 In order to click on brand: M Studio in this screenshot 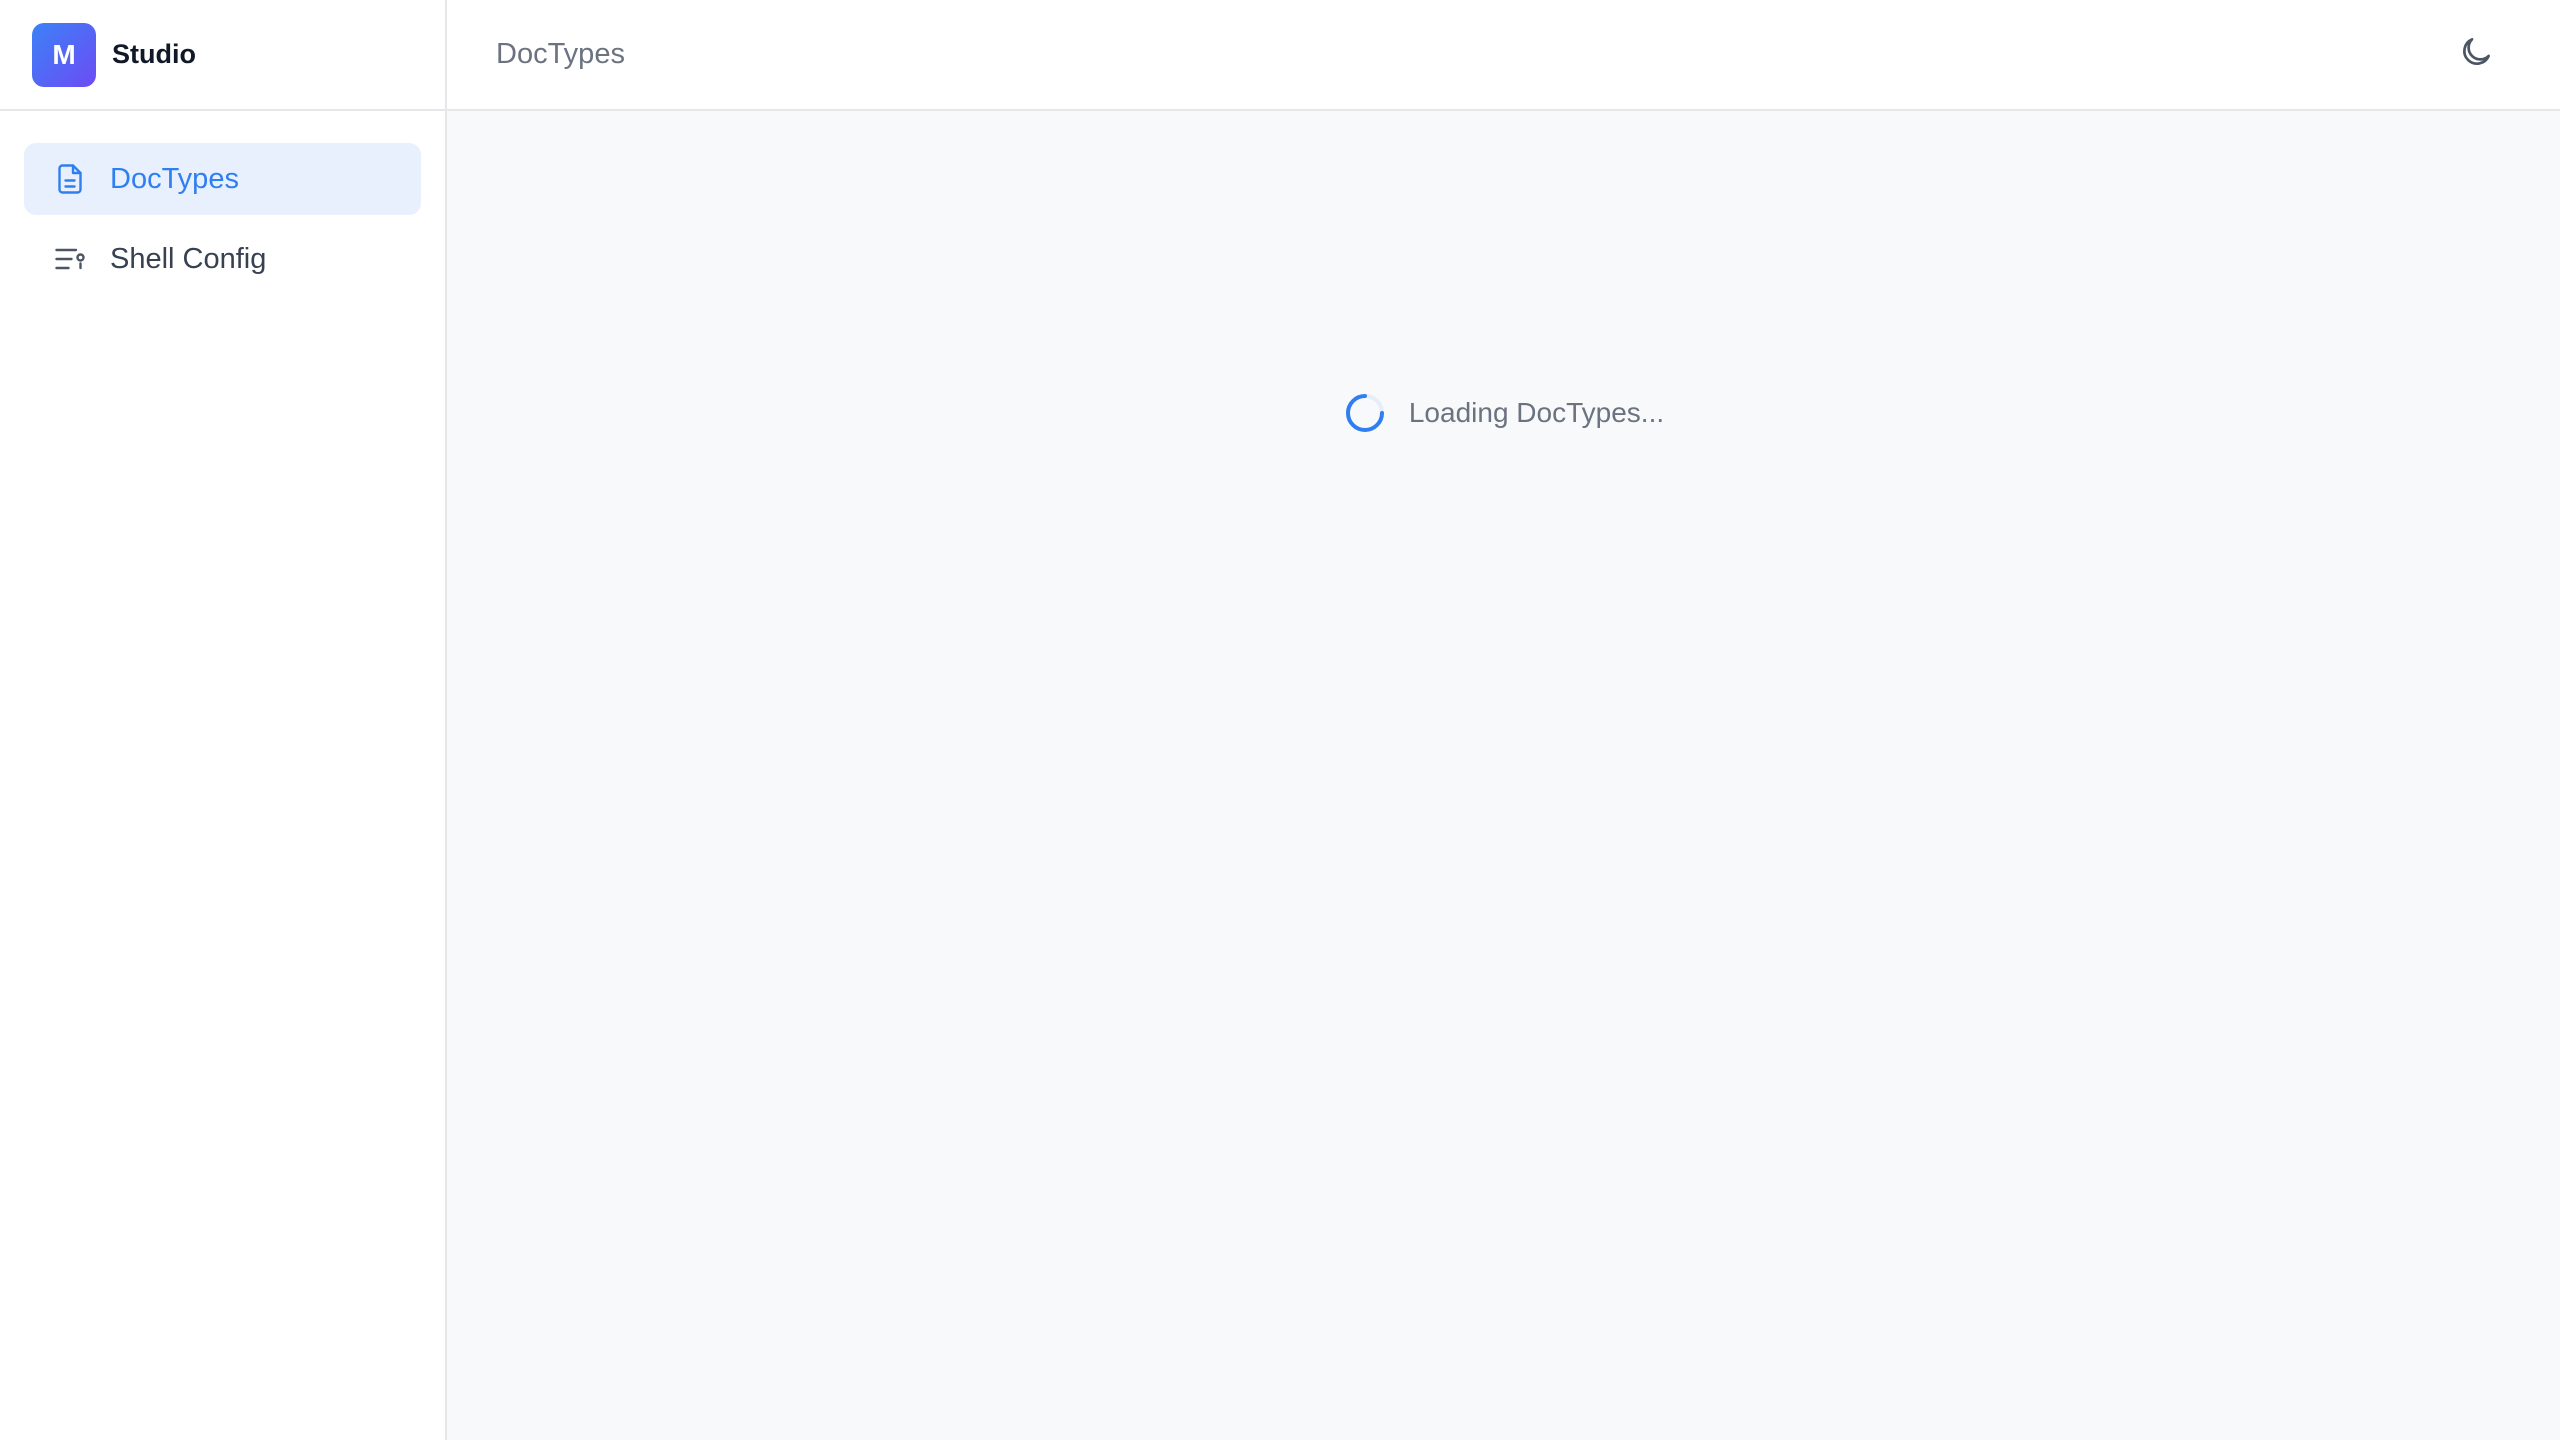, I will do `click(222, 55)`.